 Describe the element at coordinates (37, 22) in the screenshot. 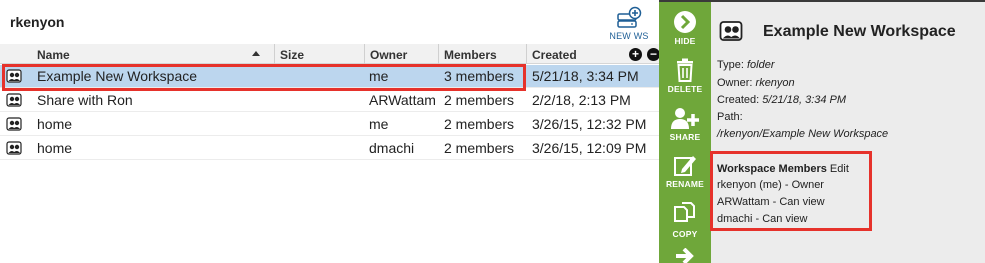

I see `page-title: rkenyon` at that location.